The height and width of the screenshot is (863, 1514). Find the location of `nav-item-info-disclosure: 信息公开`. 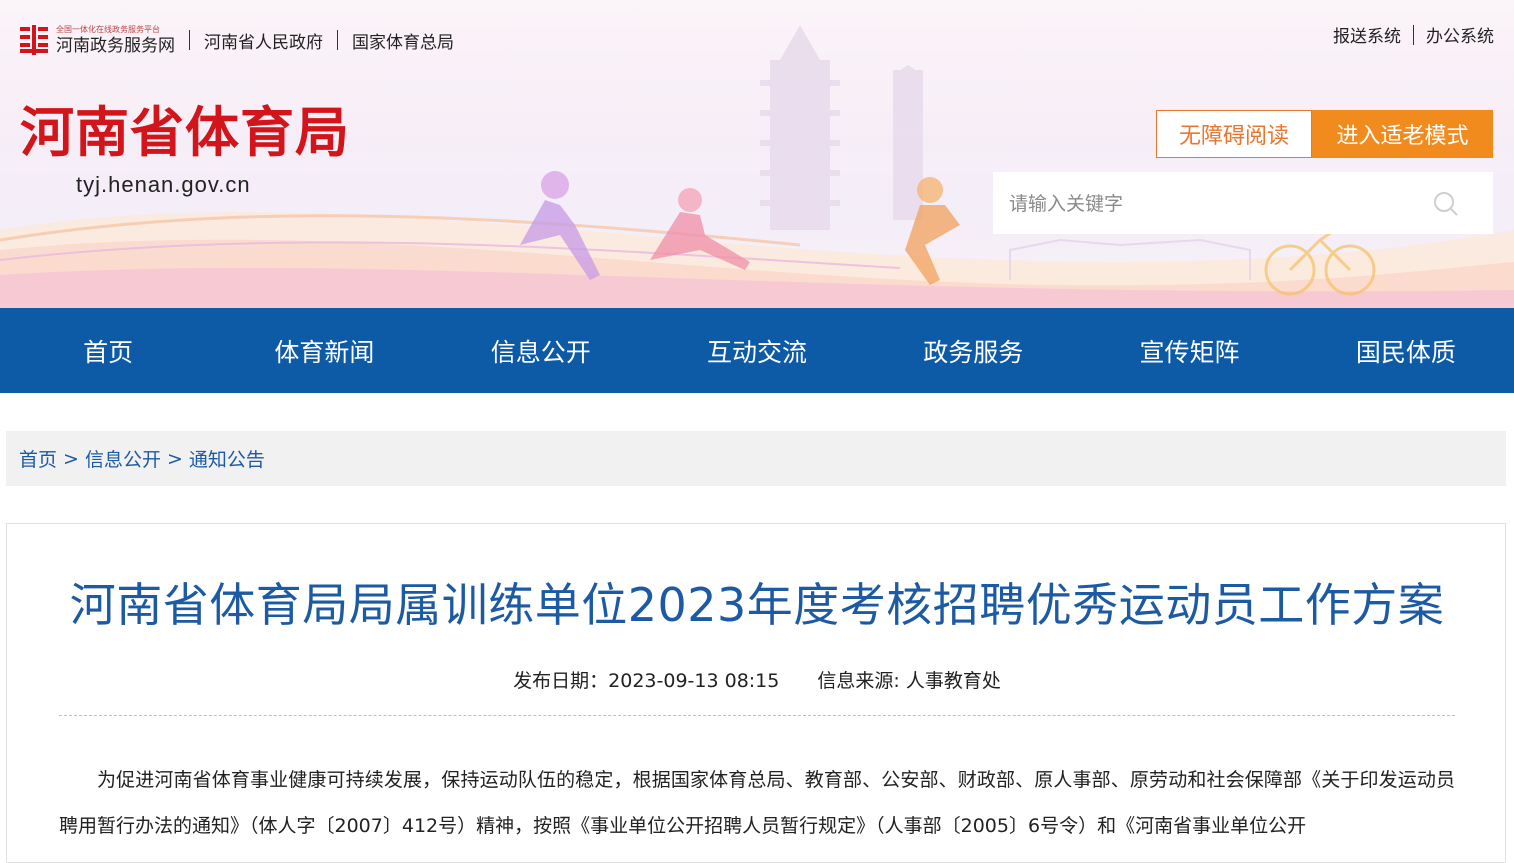

nav-item-info-disclosure: 信息公开 is located at coordinates (541, 350).